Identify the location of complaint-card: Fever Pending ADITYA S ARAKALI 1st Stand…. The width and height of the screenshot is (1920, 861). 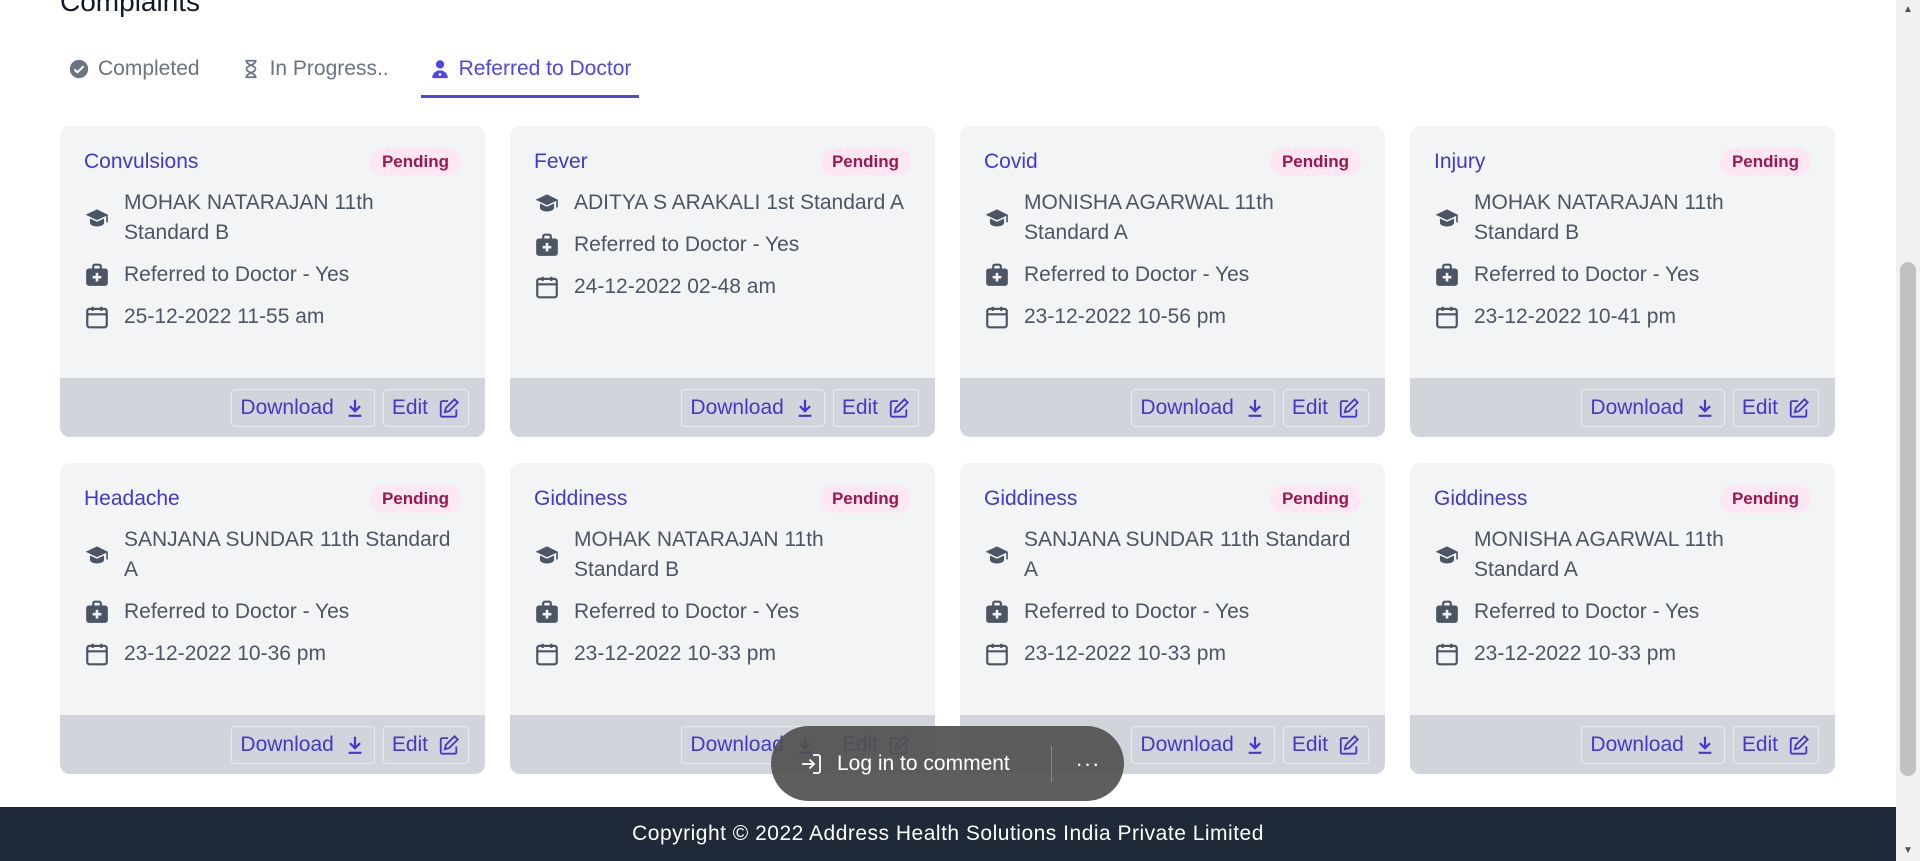
(722, 281).